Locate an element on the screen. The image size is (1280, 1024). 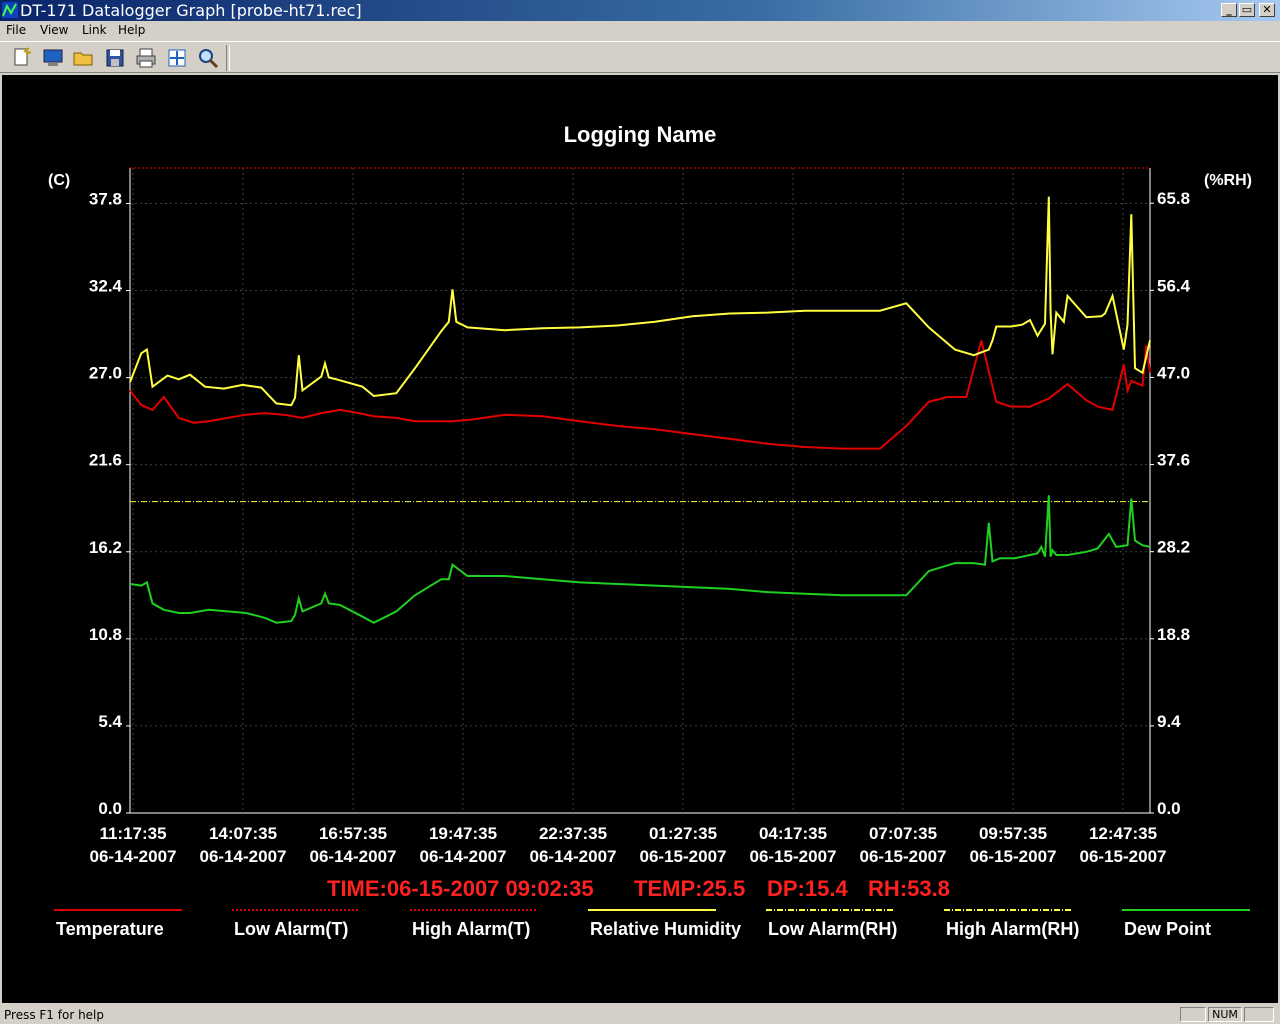
maximize-button: ▭ is located at coordinates (1247, 10).